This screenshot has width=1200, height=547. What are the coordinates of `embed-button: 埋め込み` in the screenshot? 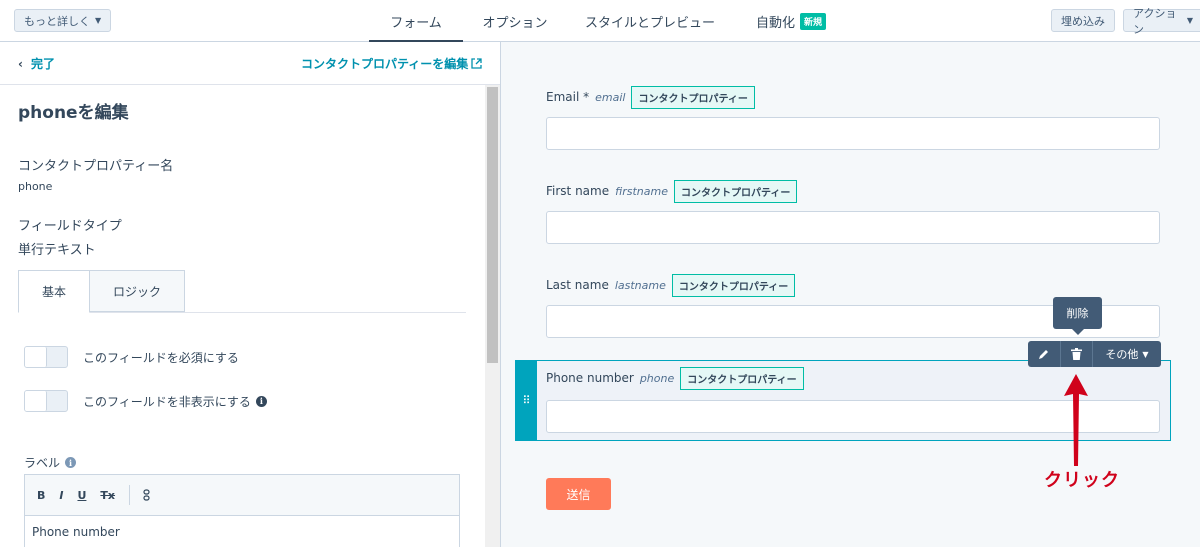 It's located at (1083, 20).